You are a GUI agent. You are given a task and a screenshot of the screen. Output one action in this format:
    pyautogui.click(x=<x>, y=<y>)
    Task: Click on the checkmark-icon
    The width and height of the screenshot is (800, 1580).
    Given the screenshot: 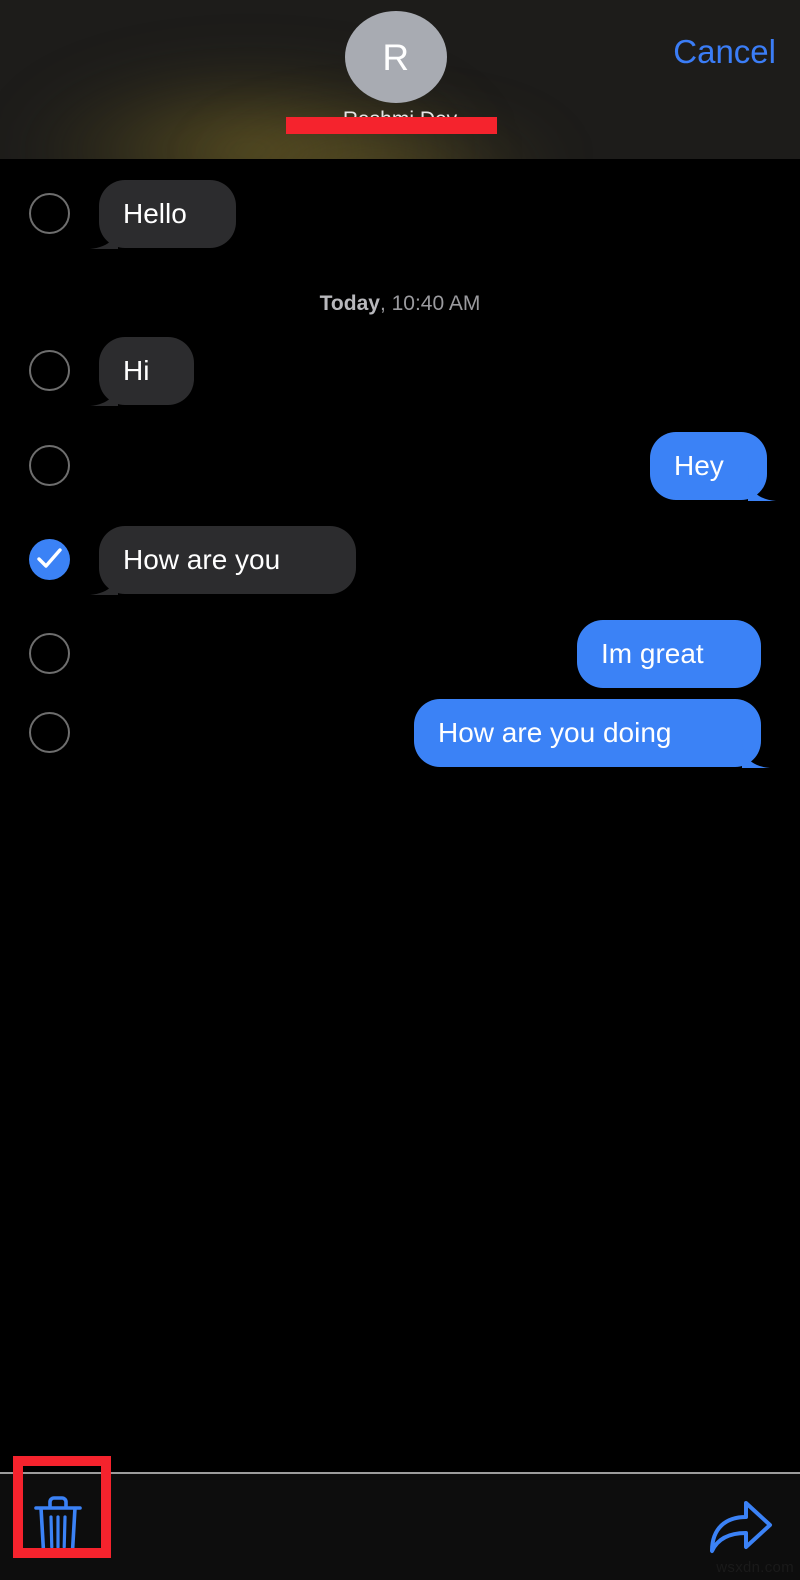 What is the action you would take?
    pyautogui.click(x=49, y=558)
    